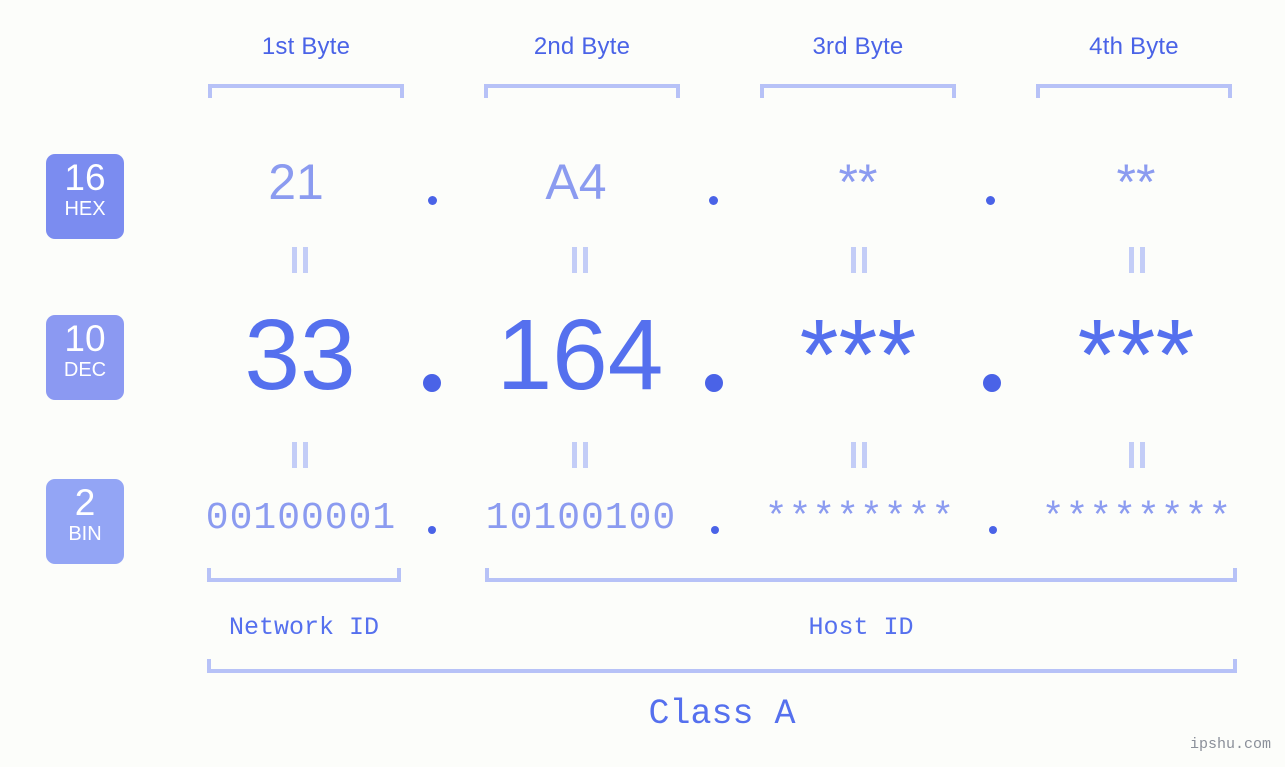 The height and width of the screenshot is (767, 1285). What do you see at coordinates (581, 518) in the screenshot?
I see `bin-byte-2: 10100100` at bounding box center [581, 518].